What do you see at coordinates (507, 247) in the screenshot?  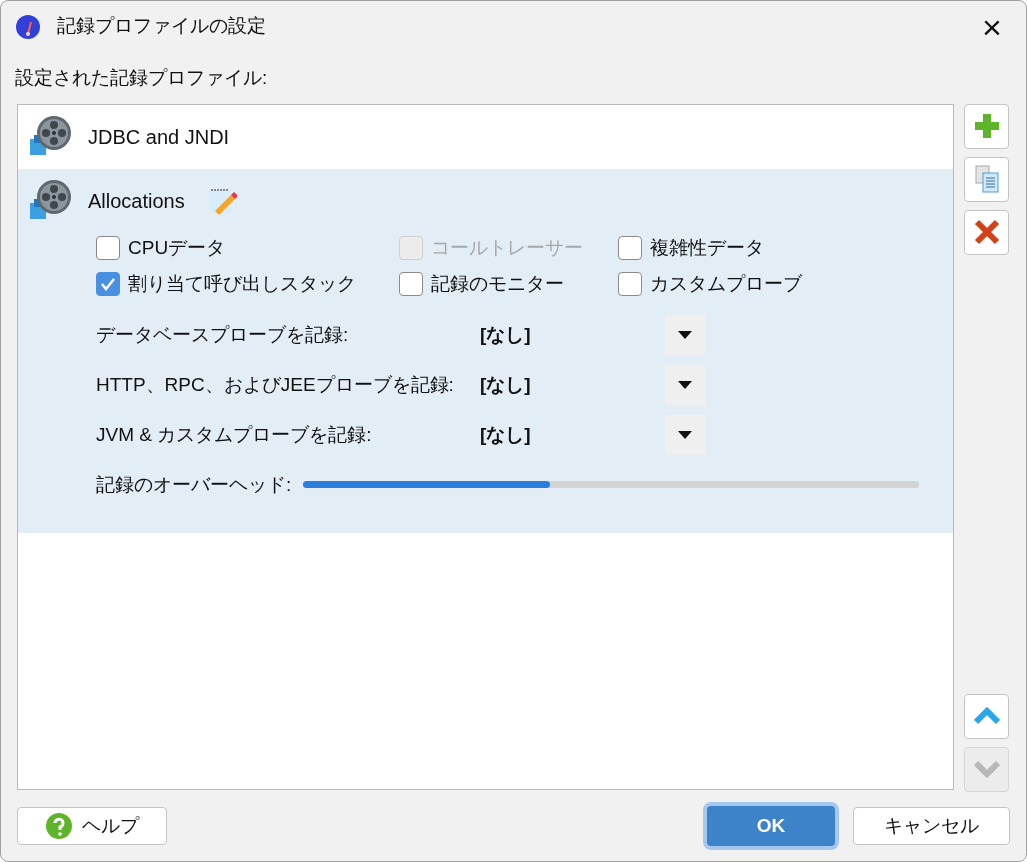 I see `checkbox-label: コールトレーサー` at bounding box center [507, 247].